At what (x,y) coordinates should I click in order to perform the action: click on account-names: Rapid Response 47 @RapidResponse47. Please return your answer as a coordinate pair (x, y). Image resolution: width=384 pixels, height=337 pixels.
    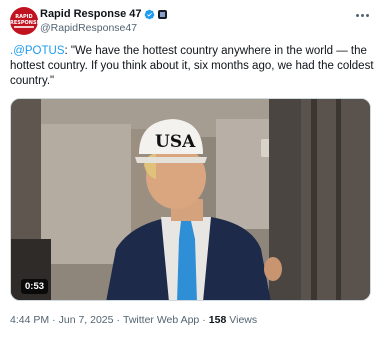
    Looking at the image, I should click on (104, 20).